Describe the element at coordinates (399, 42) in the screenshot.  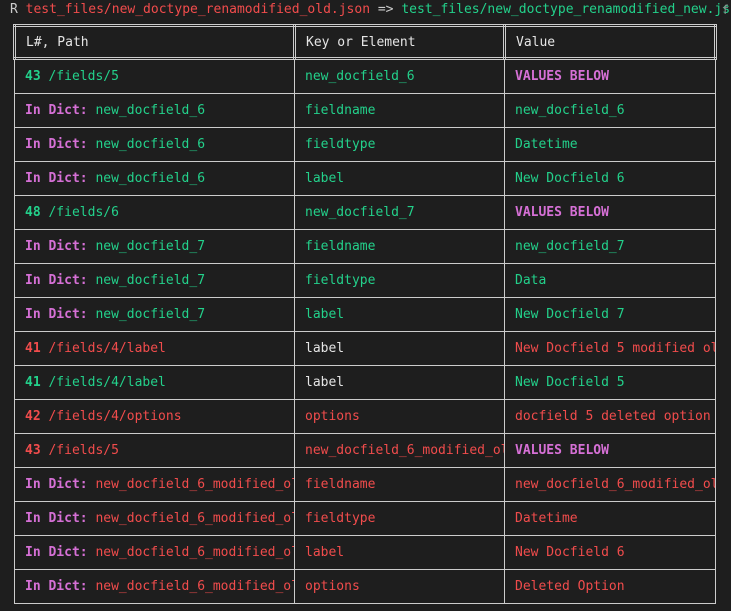
I see `column-header-key: Key or Element` at that location.